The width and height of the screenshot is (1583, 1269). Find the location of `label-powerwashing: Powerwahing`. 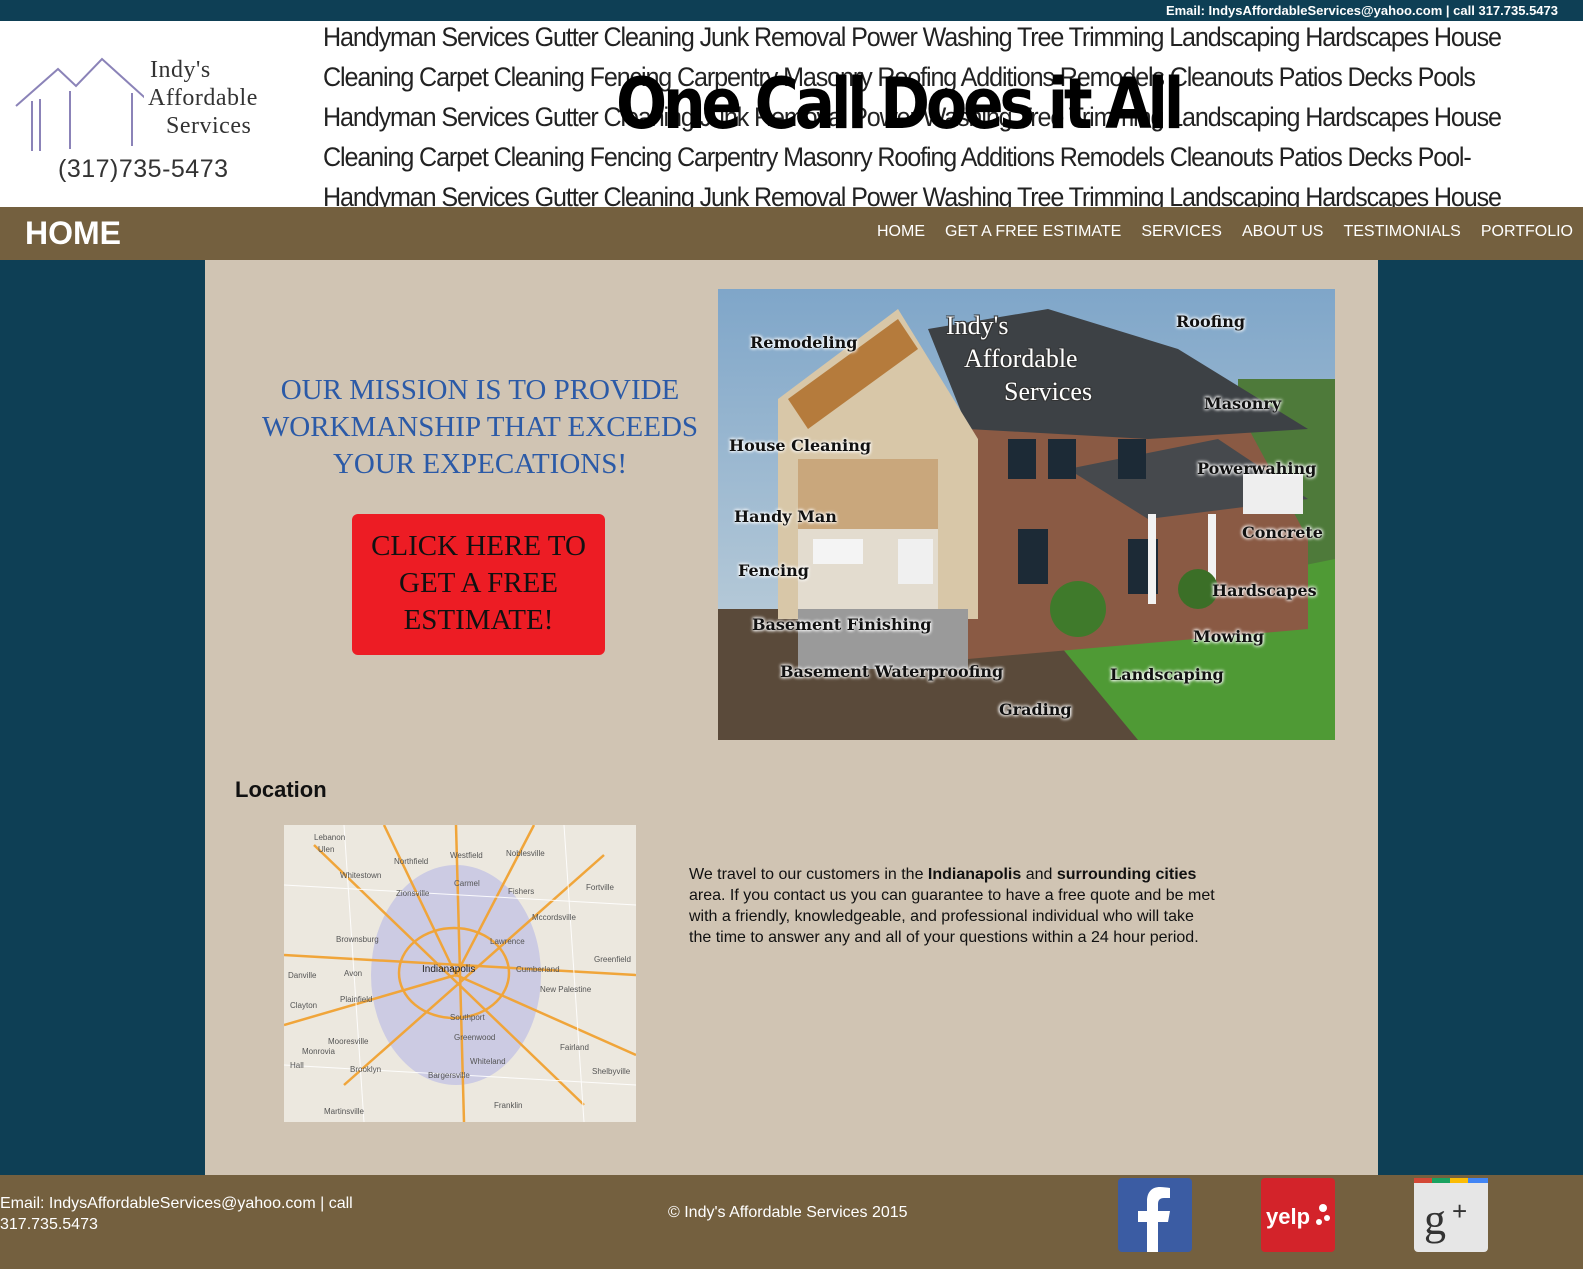

label-powerwashing: Powerwahing is located at coordinates (1257, 468).